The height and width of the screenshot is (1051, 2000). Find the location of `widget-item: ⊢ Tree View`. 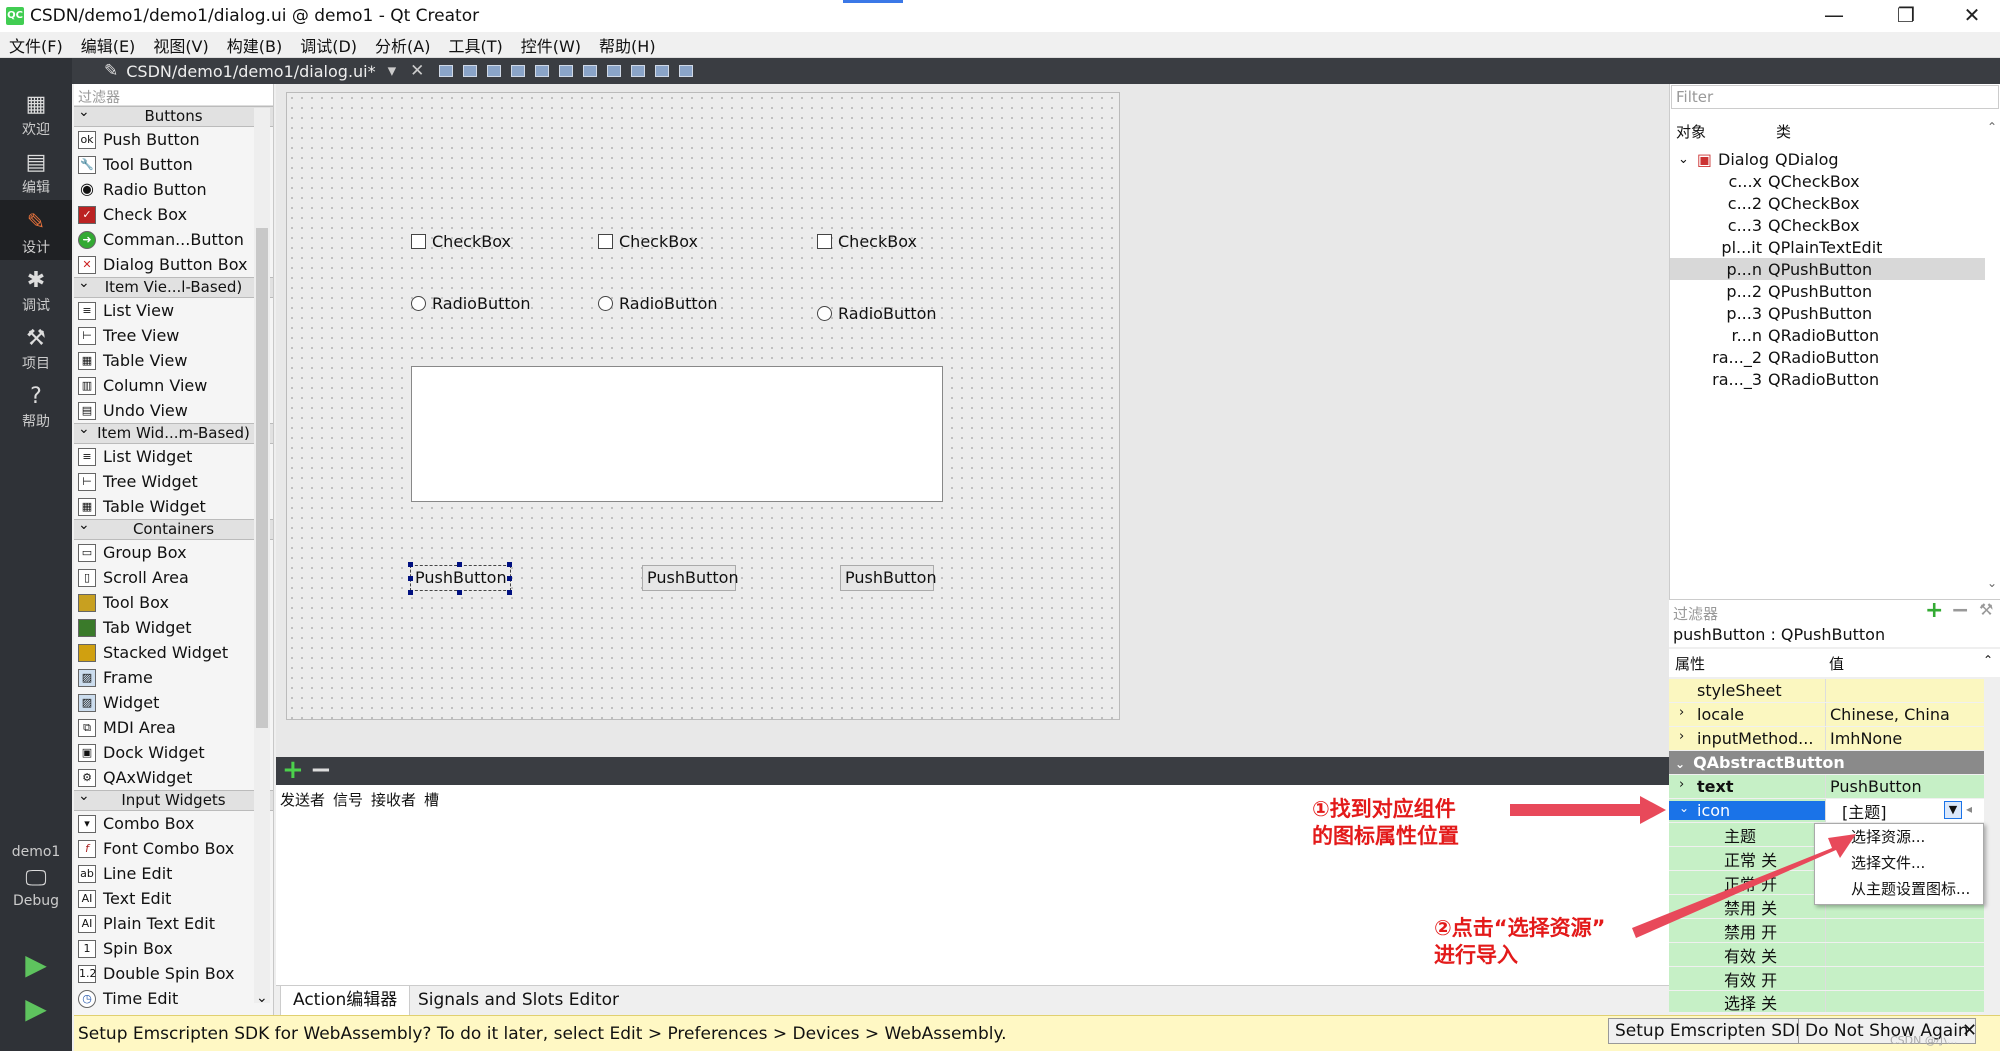

widget-item: ⊢ Tree View is located at coordinates (173, 335).